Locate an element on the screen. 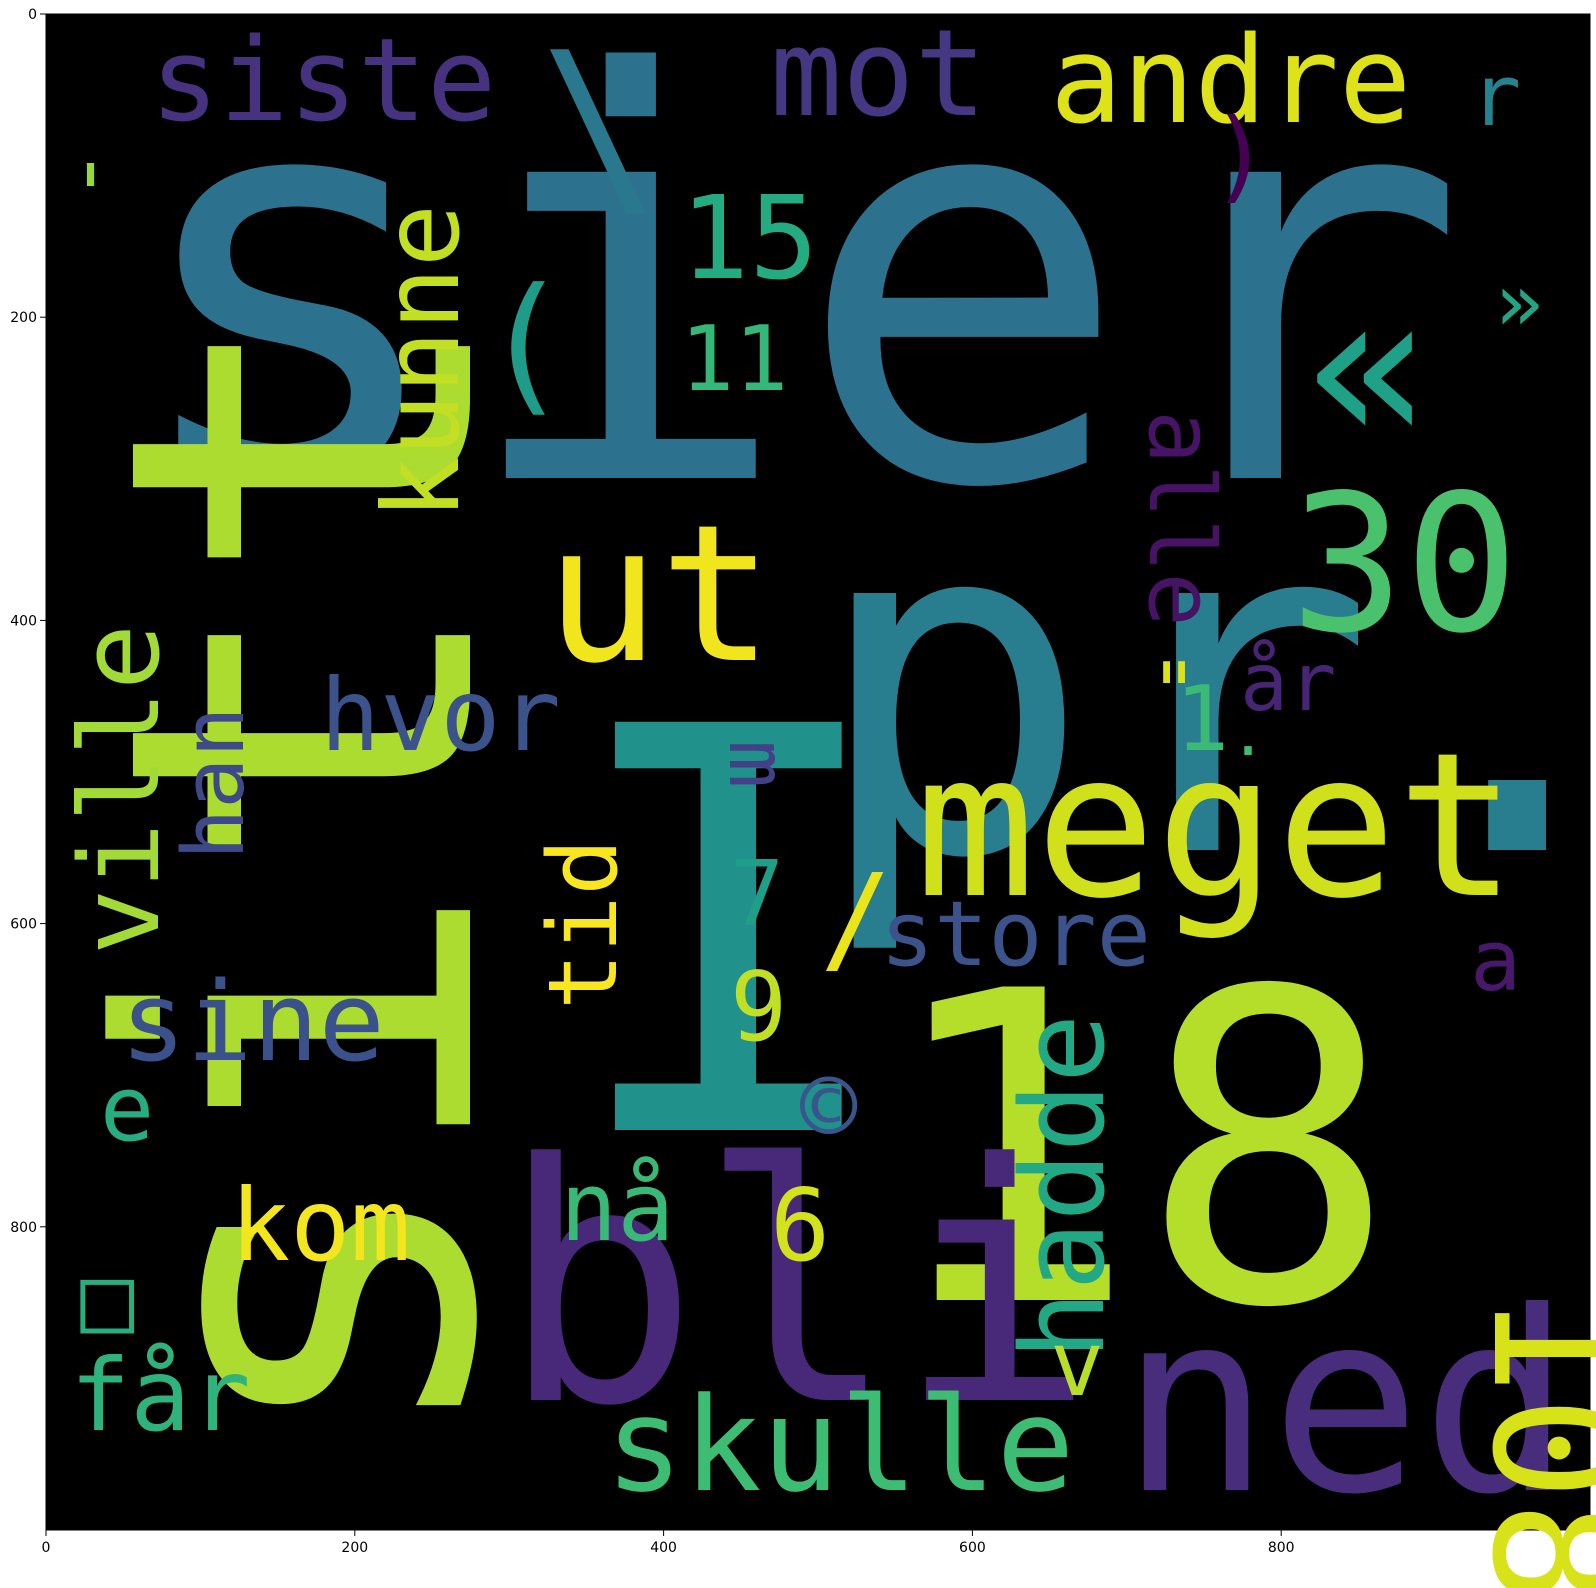 This screenshot has height=1588, width=1596. word-31: . is located at coordinates (1248, 735).